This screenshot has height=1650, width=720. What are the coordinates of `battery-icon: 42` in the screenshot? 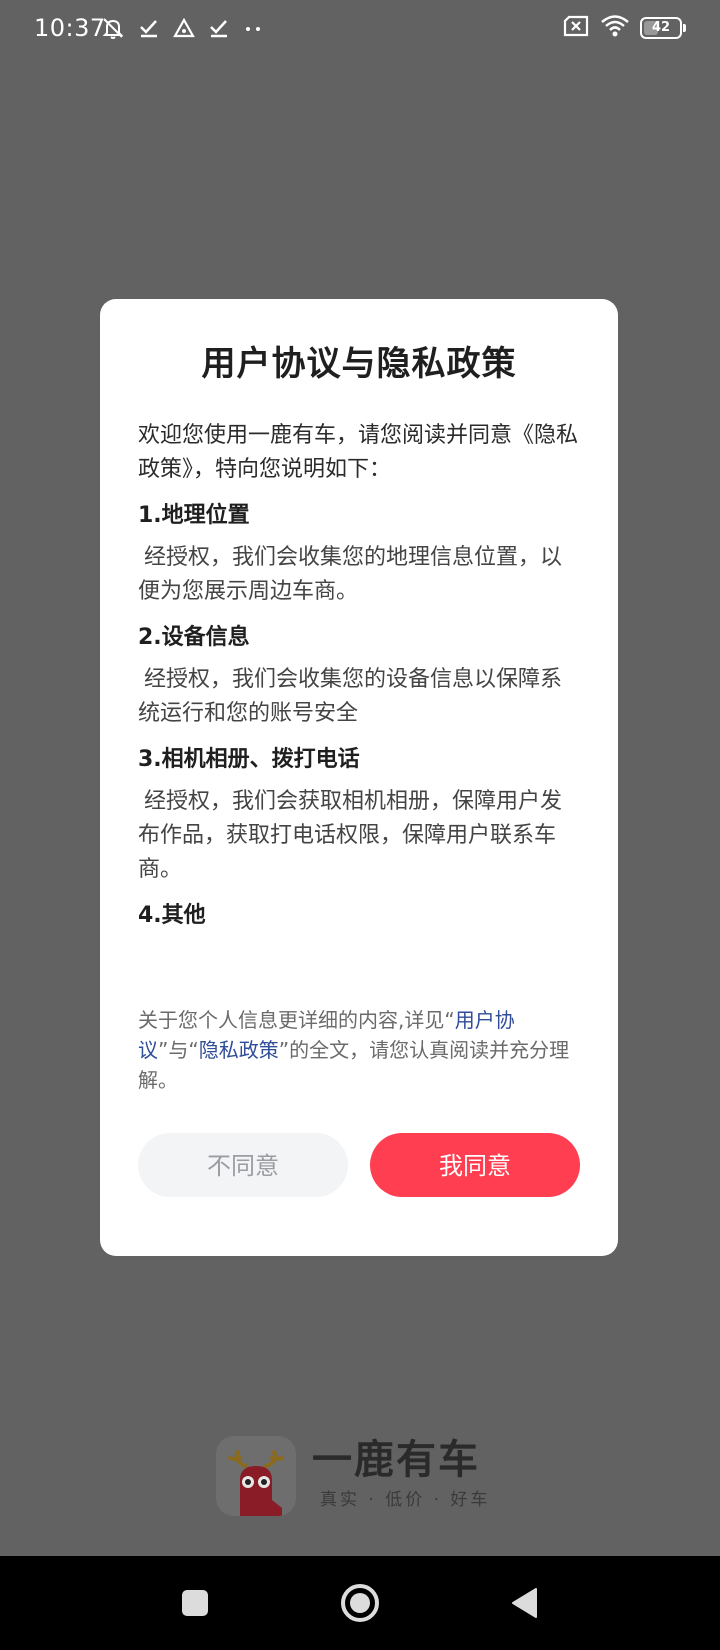 It's located at (663, 28).